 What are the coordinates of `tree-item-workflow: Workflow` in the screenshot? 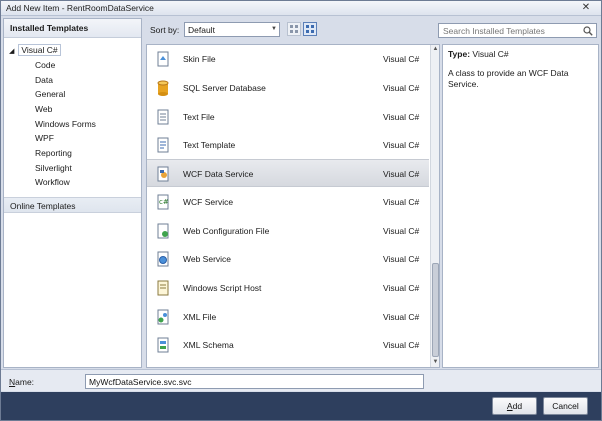 It's located at (52, 183).